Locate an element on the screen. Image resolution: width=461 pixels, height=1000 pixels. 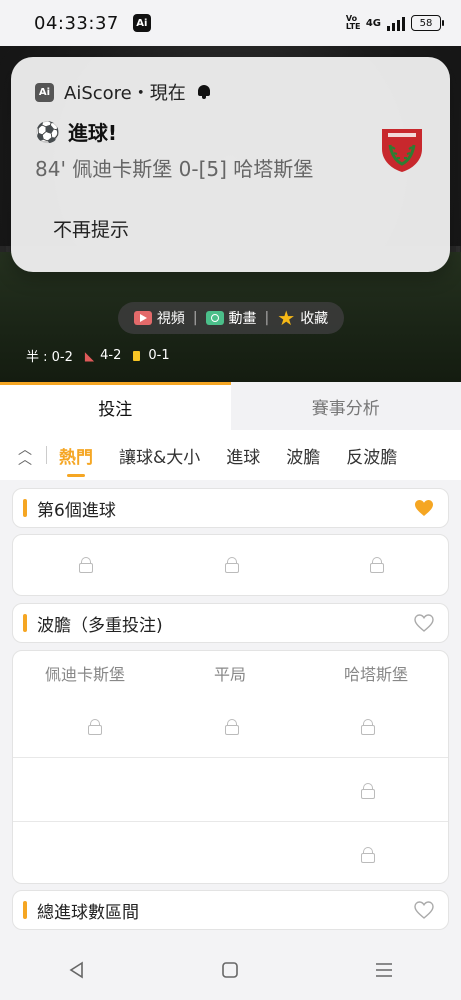
volte-icon: Vo LTE is located at coordinates (353, 22).